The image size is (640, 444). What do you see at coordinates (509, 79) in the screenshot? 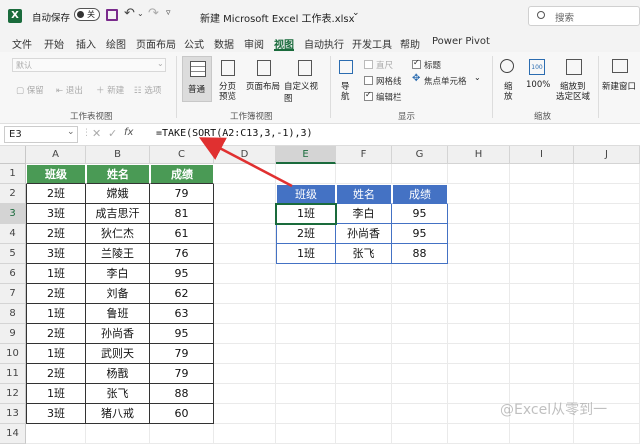
I see `zoom-button: 缩 放` at bounding box center [509, 79].